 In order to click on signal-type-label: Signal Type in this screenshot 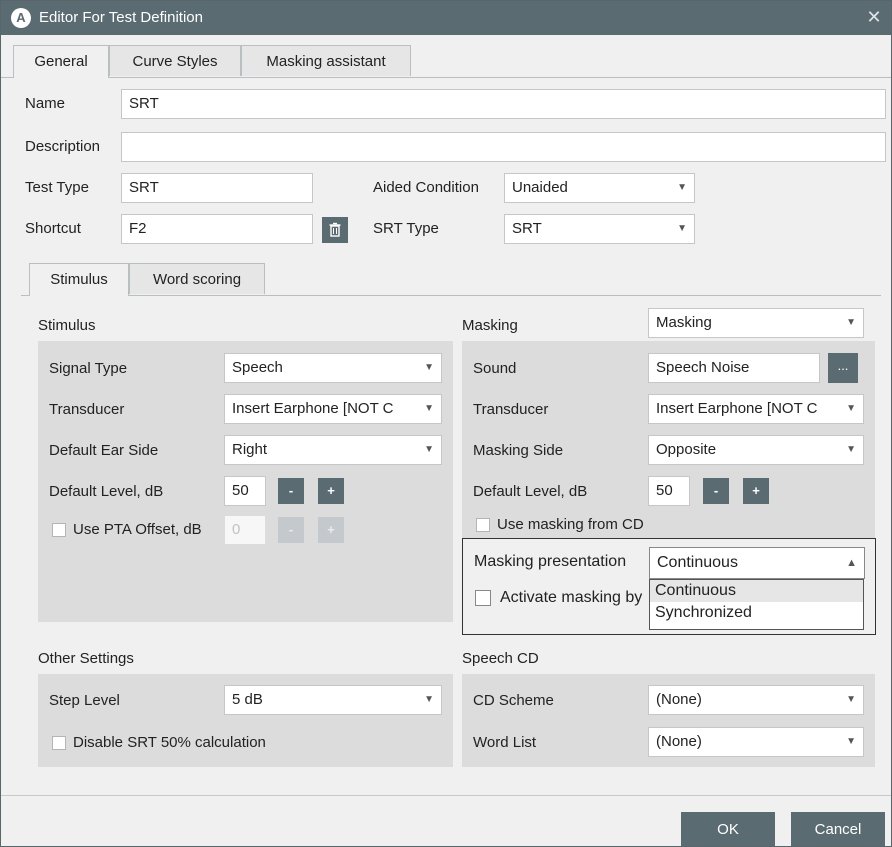, I will do `click(88, 368)`.